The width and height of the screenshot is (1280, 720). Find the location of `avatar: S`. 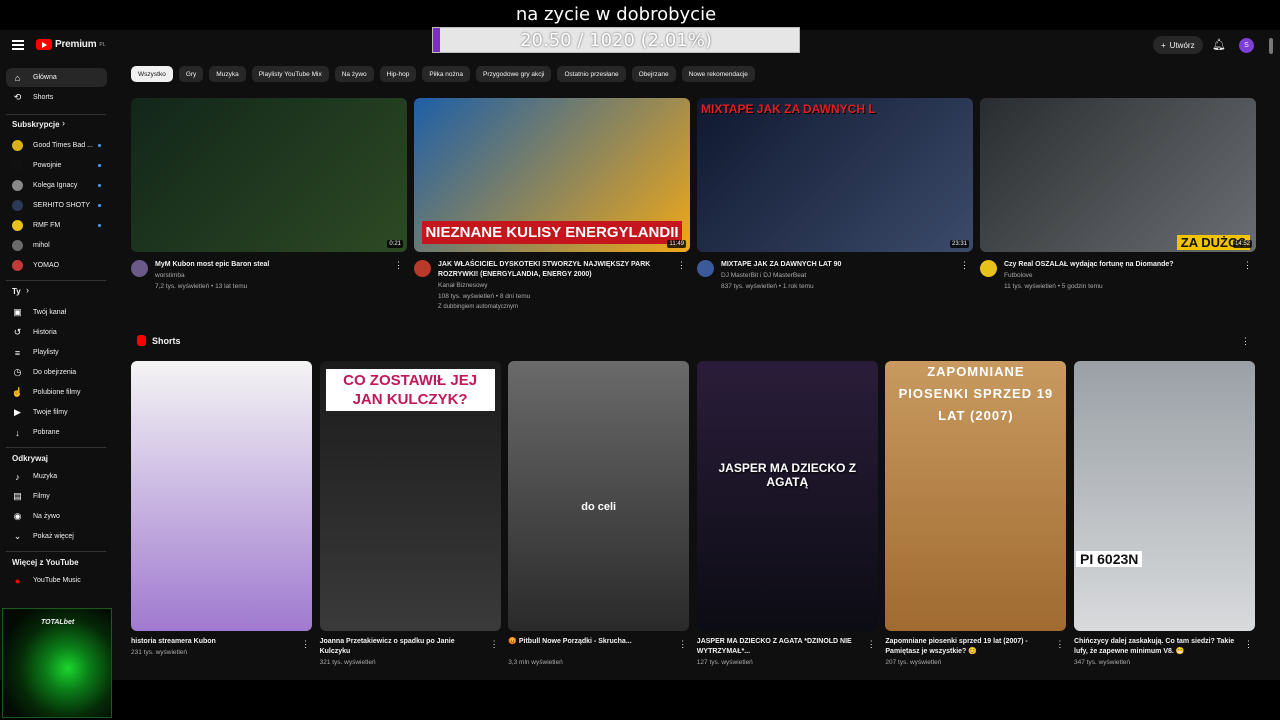

avatar: S is located at coordinates (1246, 45).